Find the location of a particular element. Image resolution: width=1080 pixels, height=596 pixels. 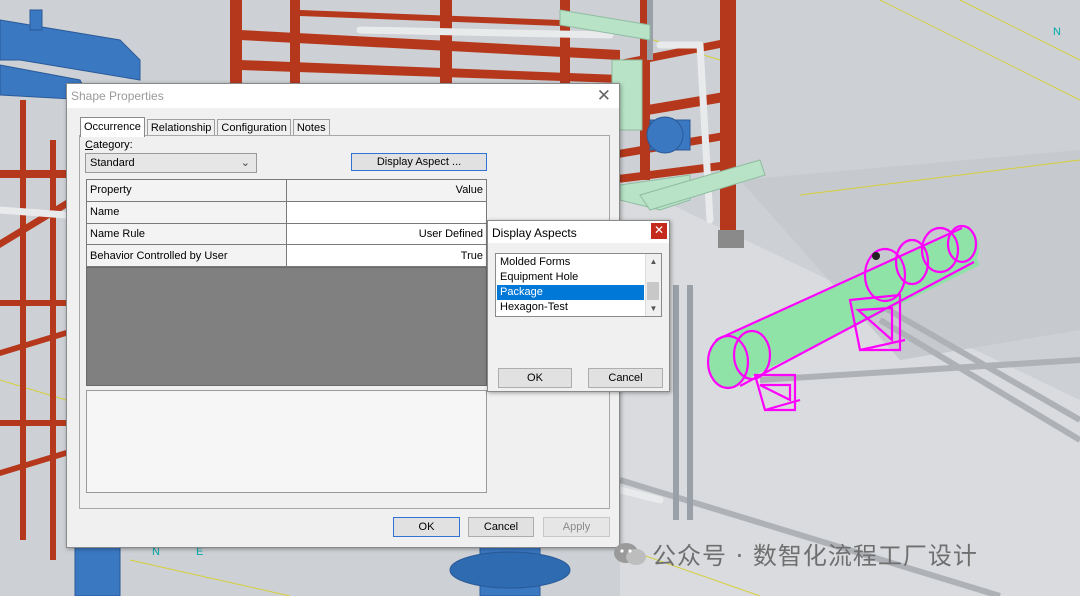

property-value-cell is located at coordinates (386, 212).